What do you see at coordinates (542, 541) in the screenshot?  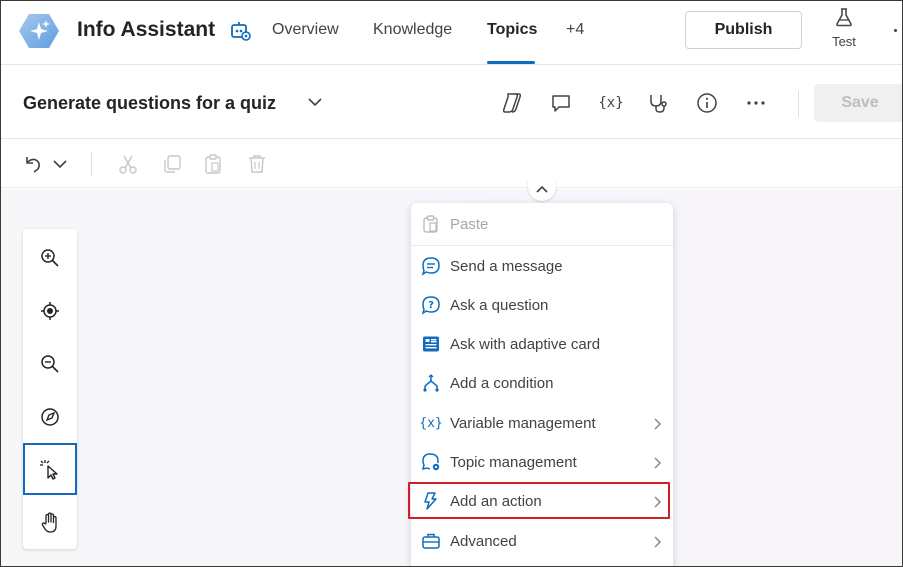 I see `menu-item-advanced: Advanced` at bounding box center [542, 541].